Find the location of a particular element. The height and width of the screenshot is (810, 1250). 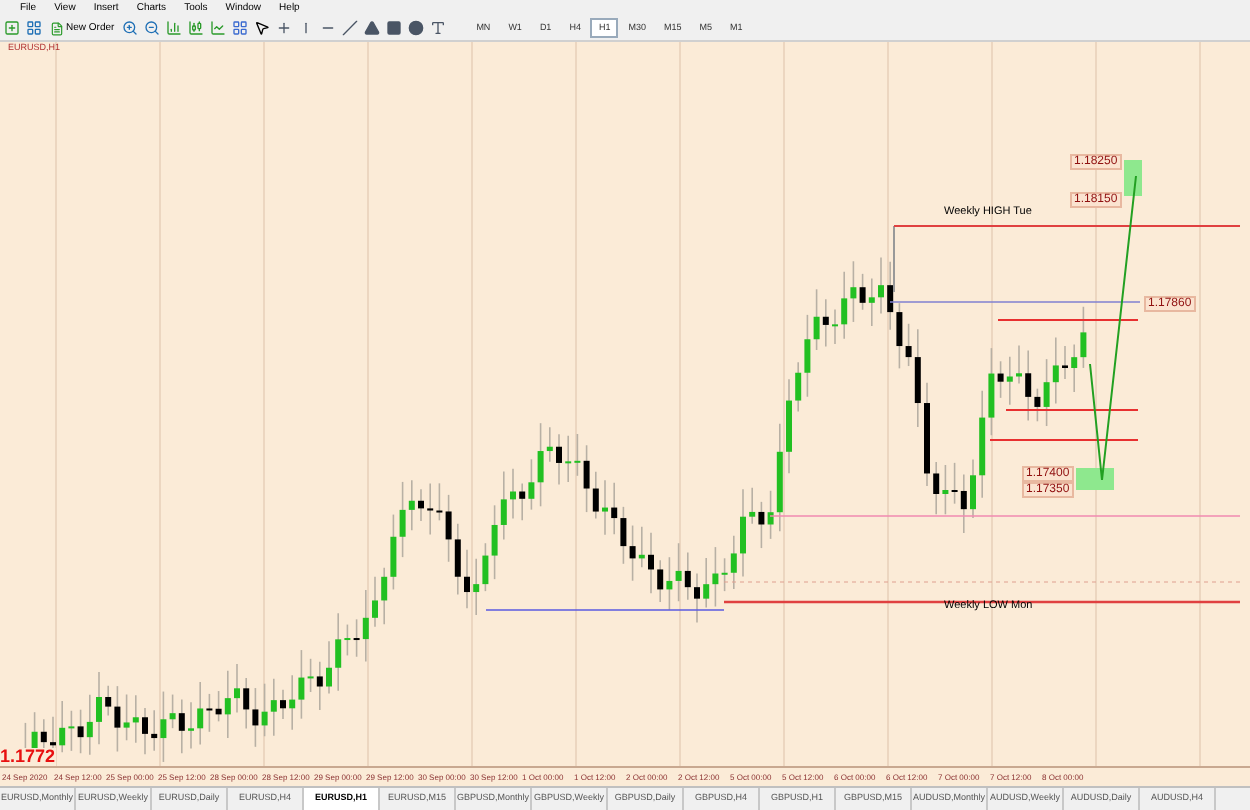

candlestick-icon is located at coordinates (196, 28).